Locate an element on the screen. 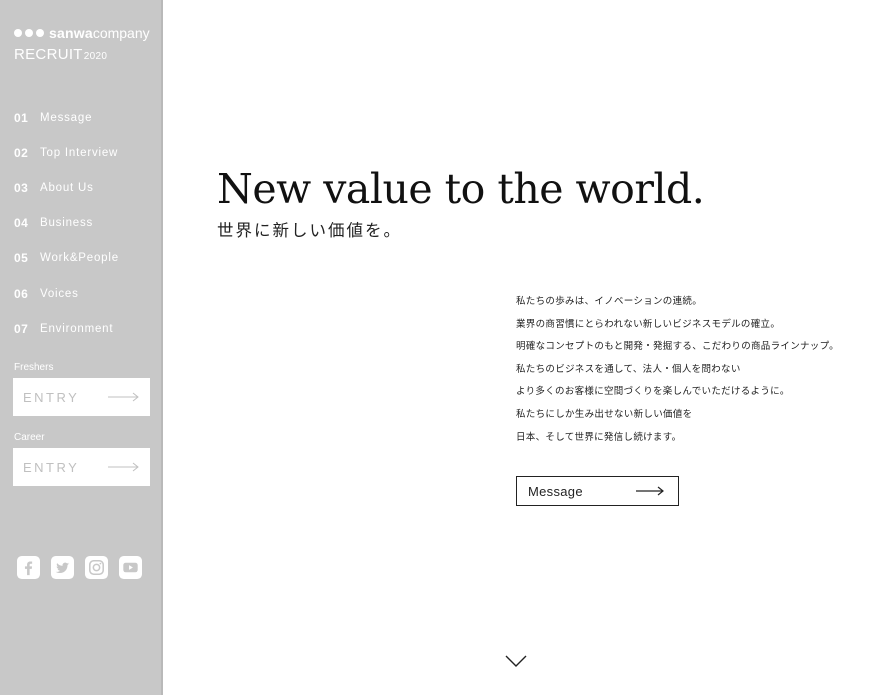 The height and width of the screenshot is (695, 869). chevron-down-icon is located at coordinates (516, 661).